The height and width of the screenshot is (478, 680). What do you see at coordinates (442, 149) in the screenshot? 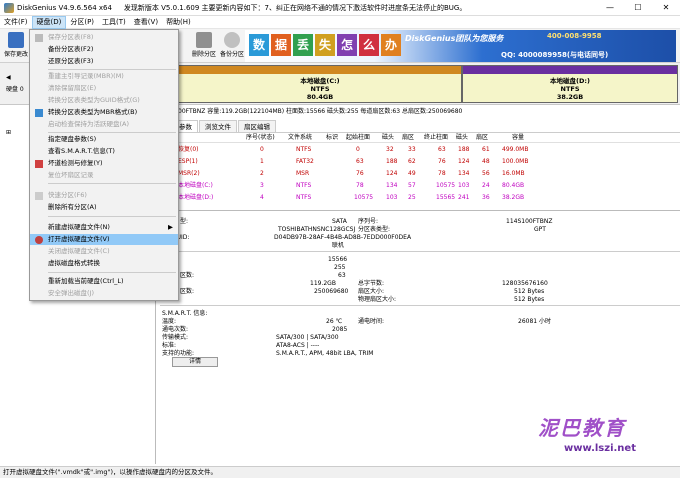
I see `cell-ec: 63` at bounding box center [442, 149].